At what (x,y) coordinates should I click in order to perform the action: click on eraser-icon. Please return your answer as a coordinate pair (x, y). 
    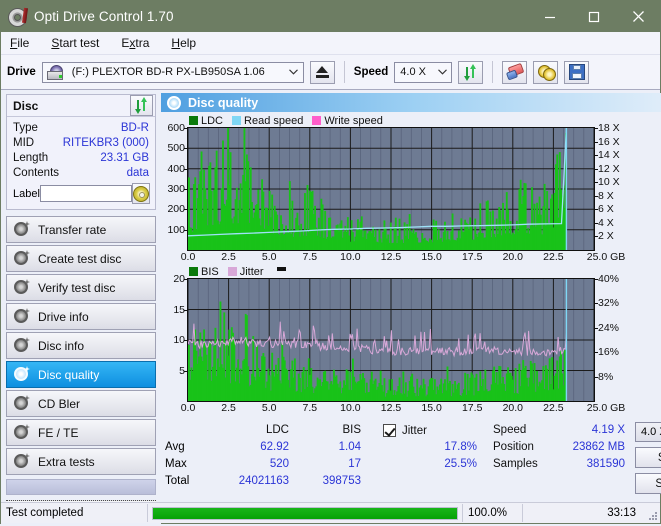
    Looking at the image, I should click on (515, 71).